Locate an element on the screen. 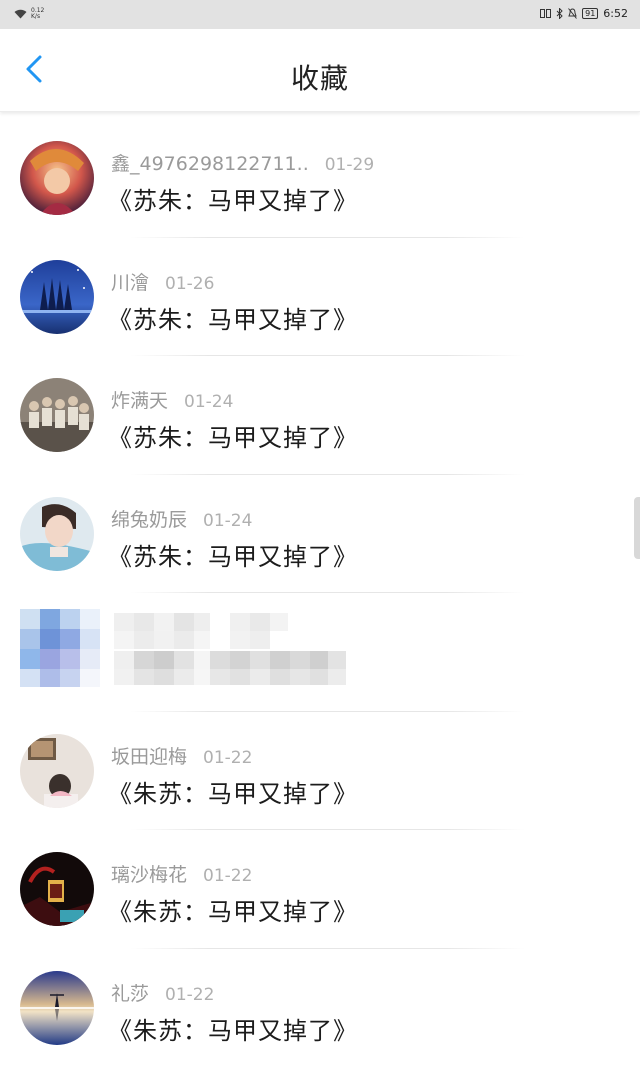 This screenshot has width=640, height=1067. username: 璃沙梅花 is located at coordinates (149, 875).